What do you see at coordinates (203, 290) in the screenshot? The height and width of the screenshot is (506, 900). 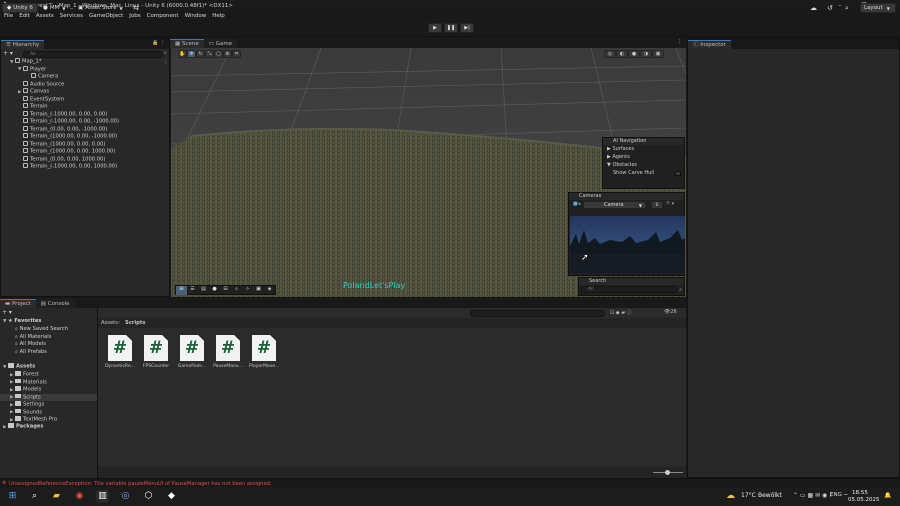 I see `terrain-tool-icon: ▤` at bounding box center [203, 290].